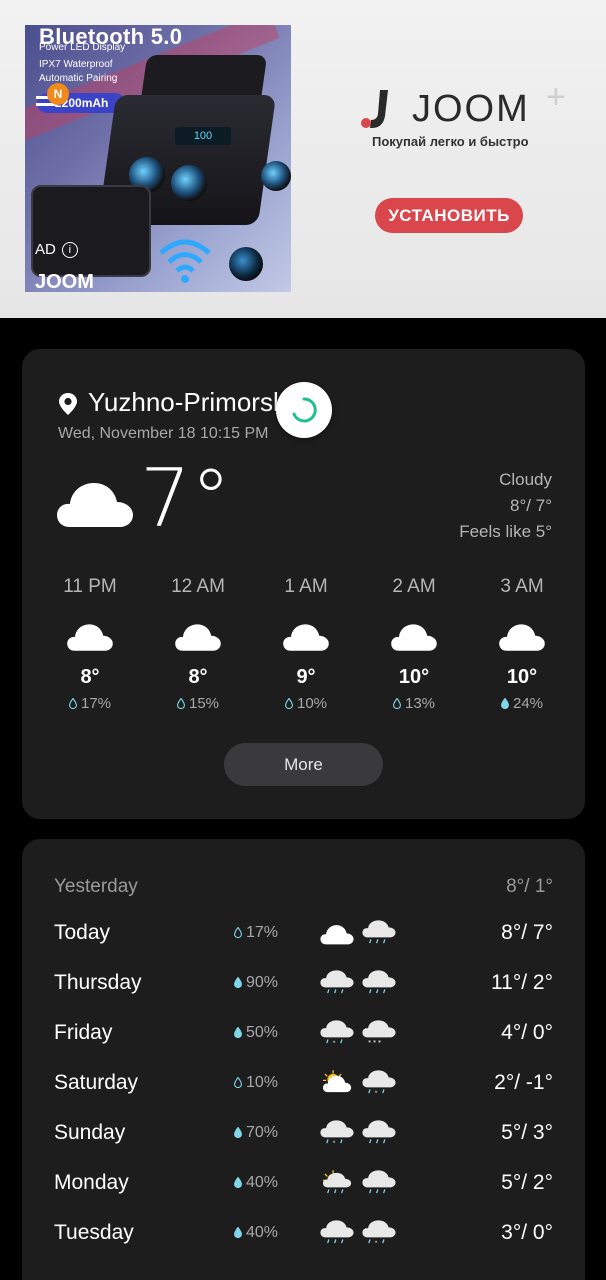  What do you see at coordinates (68, 404) in the screenshot?
I see `location-pin-icon` at bounding box center [68, 404].